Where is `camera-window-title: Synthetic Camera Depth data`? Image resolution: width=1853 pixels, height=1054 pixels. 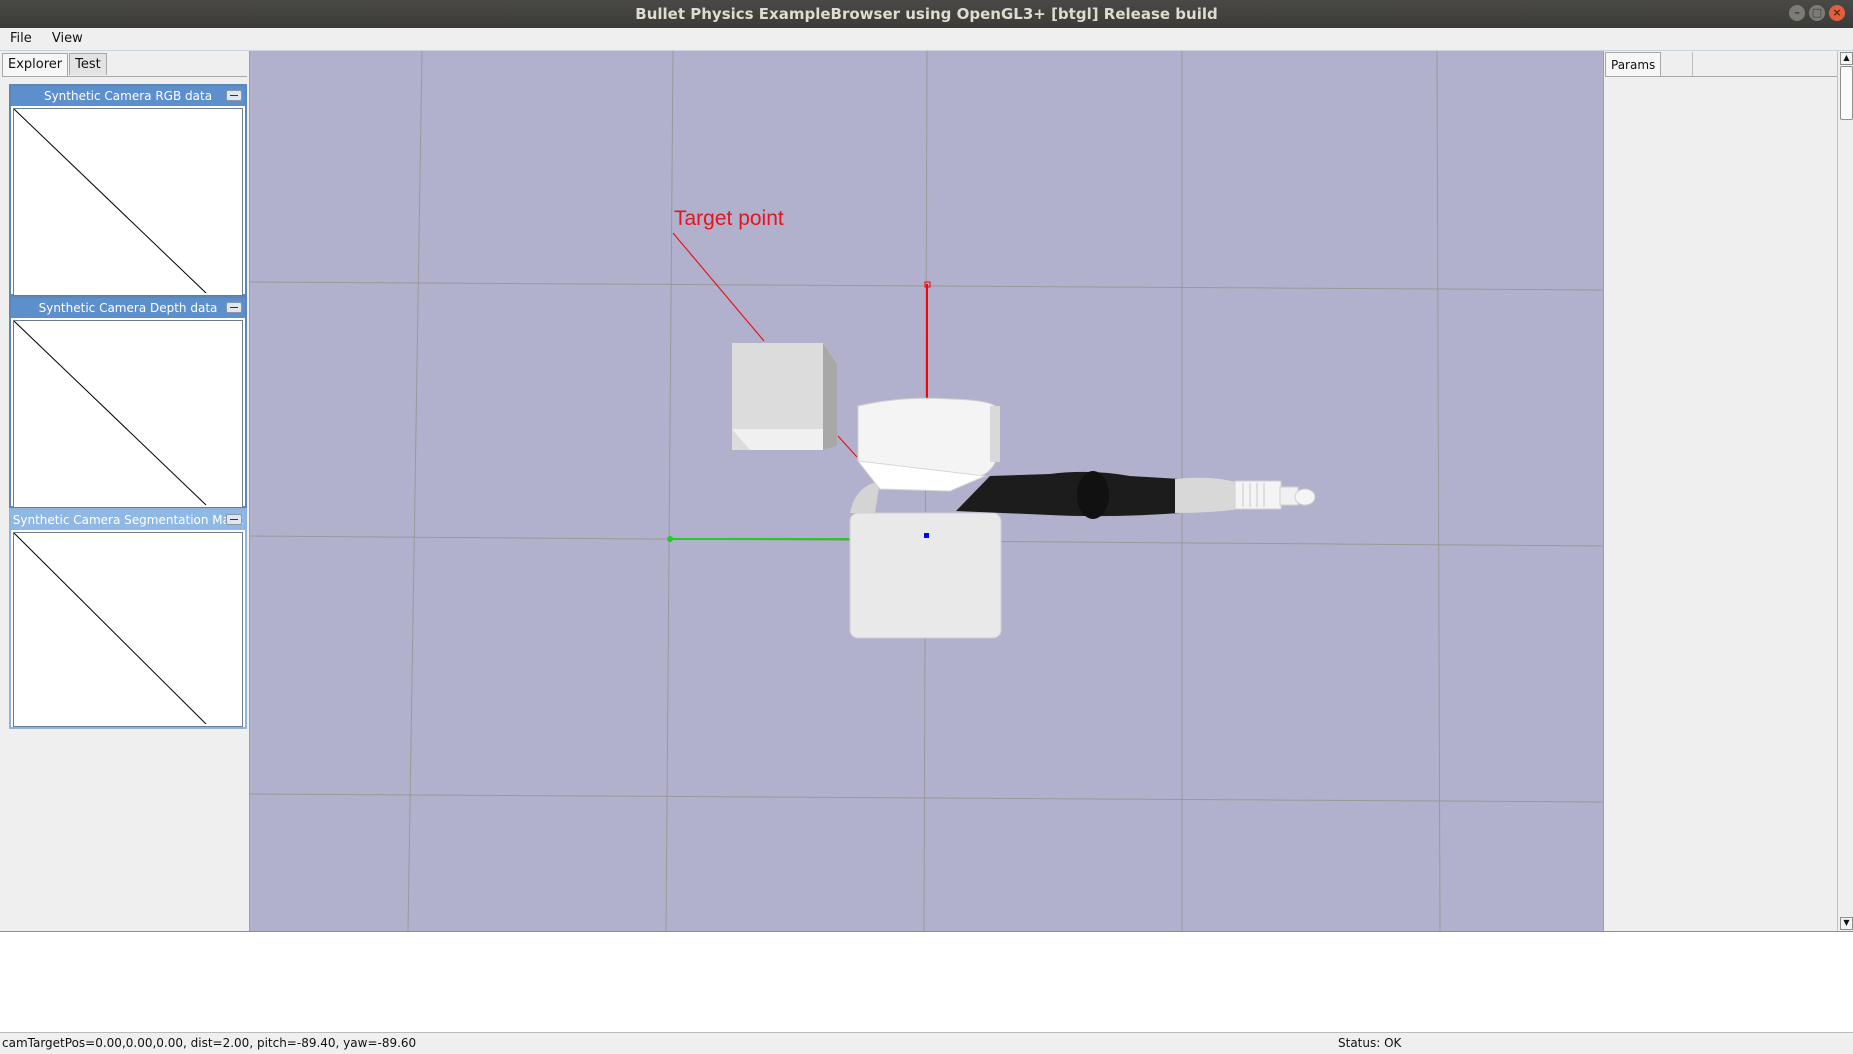 camera-window-title: Synthetic Camera Depth data is located at coordinates (128, 308).